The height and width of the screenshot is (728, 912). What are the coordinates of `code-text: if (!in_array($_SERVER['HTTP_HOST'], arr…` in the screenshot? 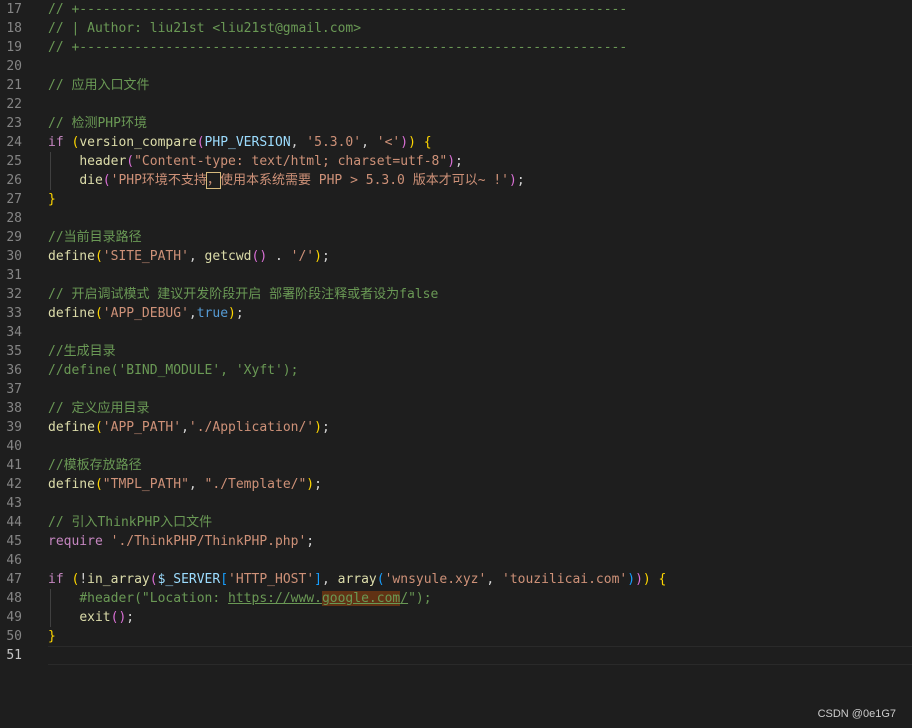 It's located at (357, 579).